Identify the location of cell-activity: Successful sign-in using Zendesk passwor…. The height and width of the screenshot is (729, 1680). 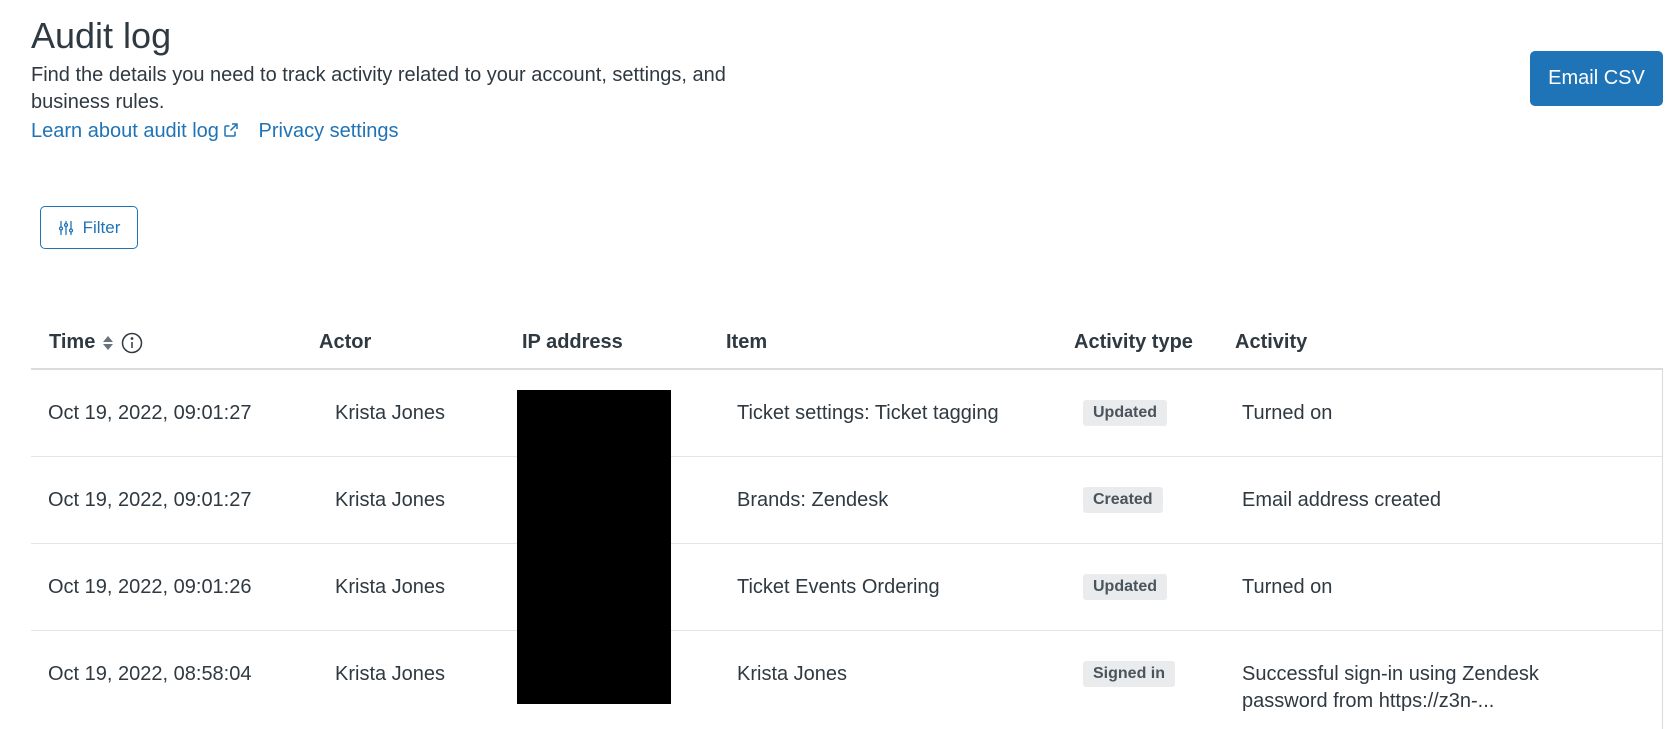
(1390, 687).